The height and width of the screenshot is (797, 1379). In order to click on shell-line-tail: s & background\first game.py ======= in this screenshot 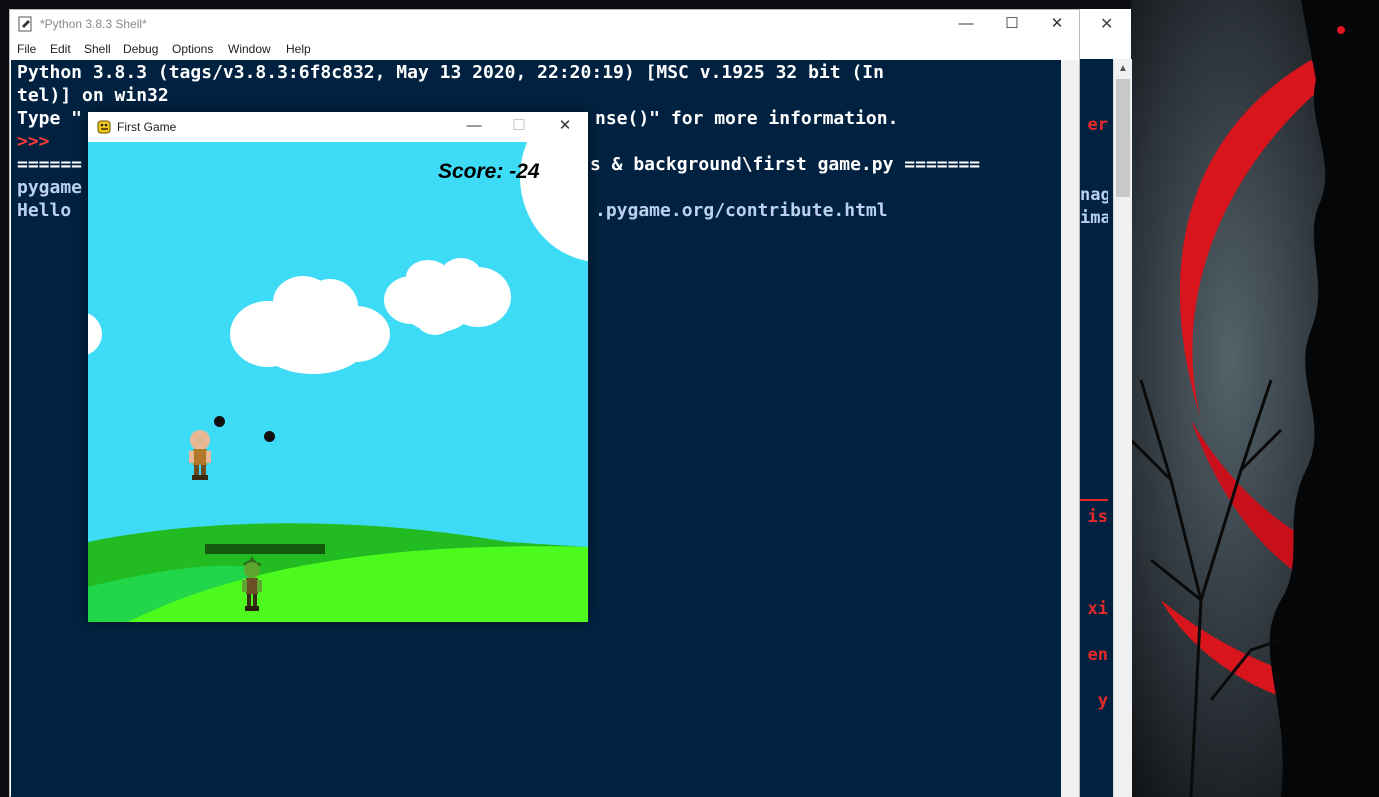, I will do `click(785, 164)`.